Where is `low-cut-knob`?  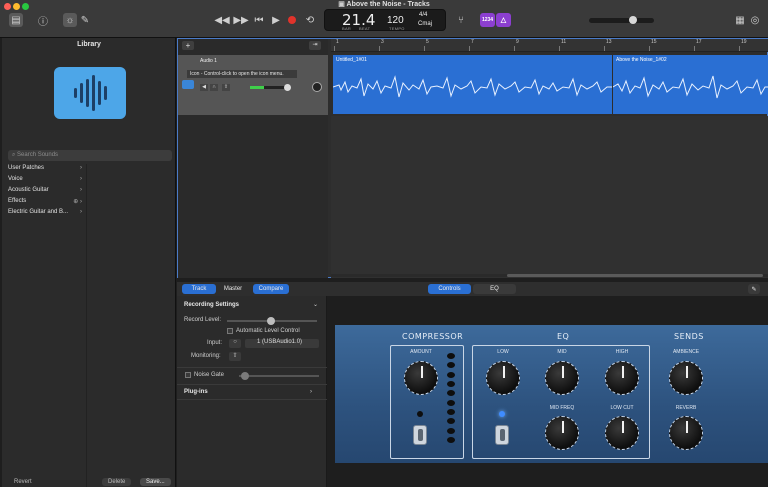
low-cut-knob is located at coordinates (622, 433).